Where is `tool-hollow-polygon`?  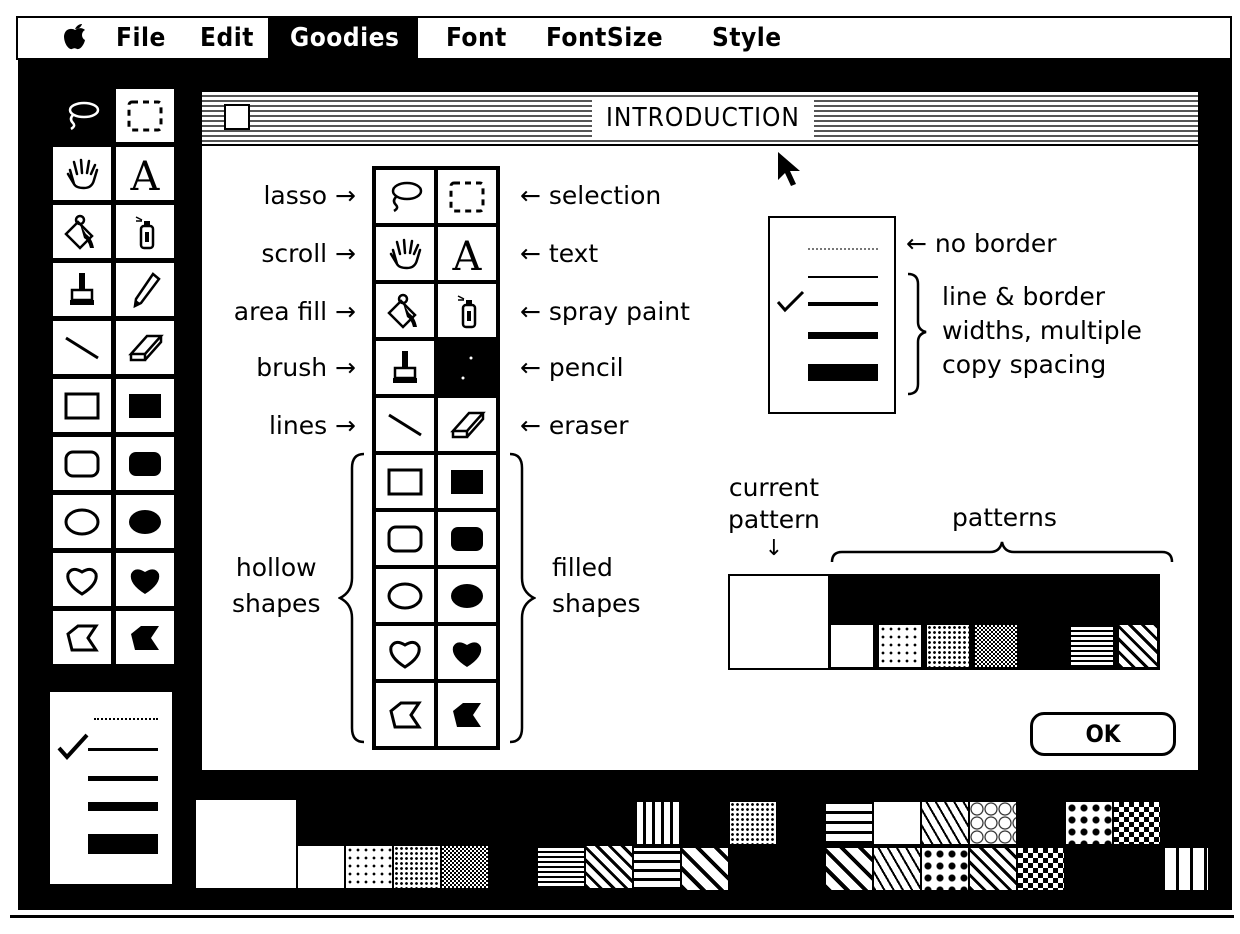 tool-hollow-polygon is located at coordinates (82, 637).